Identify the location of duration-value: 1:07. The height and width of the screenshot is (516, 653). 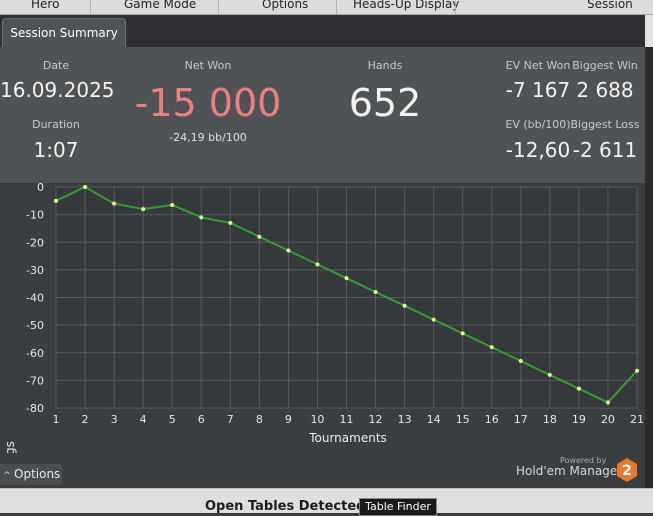
(56, 150).